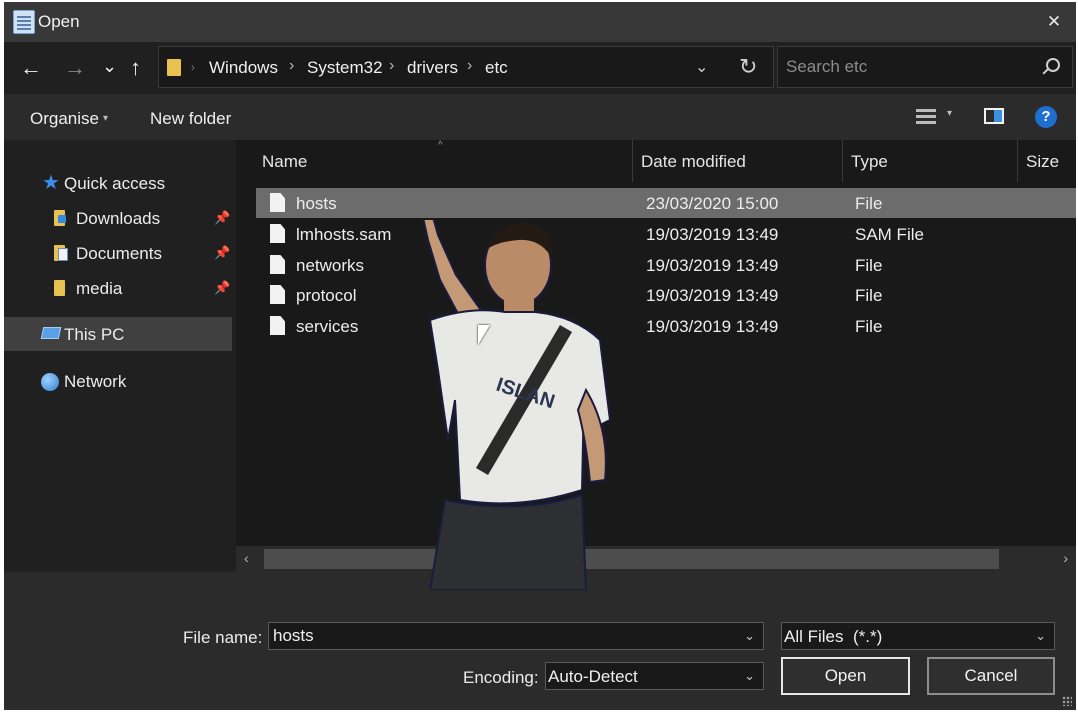 This screenshot has height=713, width=1078. What do you see at coordinates (501, 677) in the screenshot?
I see `encoding-label: Encoding:` at bounding box center [501, 677].